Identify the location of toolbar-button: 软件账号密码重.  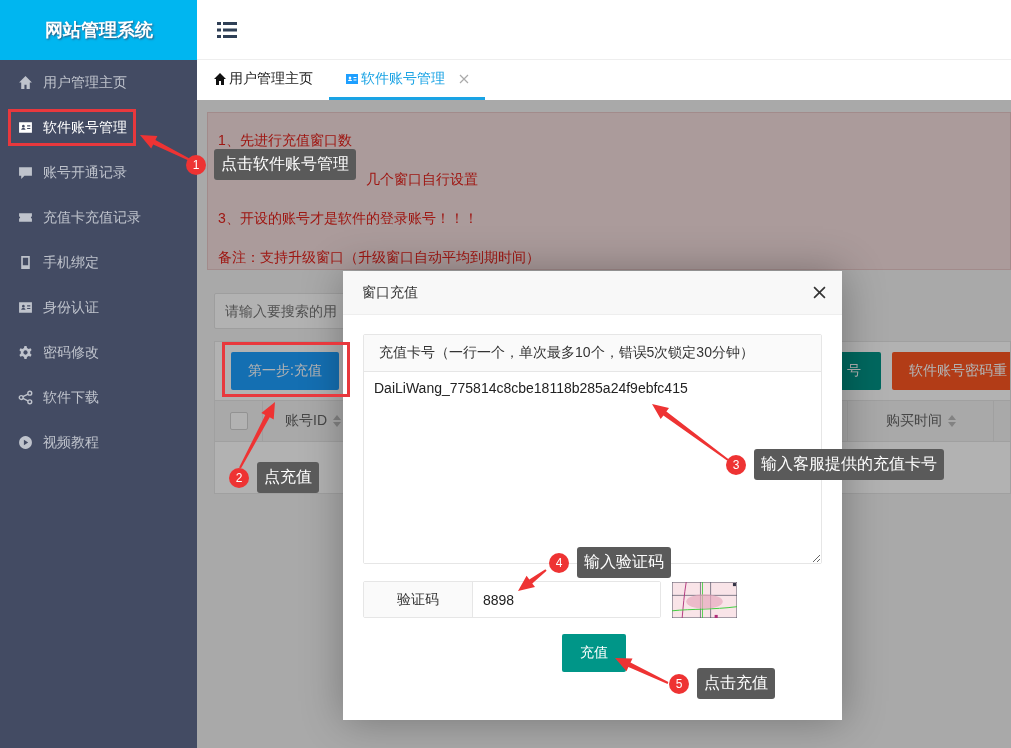
(951, 371).